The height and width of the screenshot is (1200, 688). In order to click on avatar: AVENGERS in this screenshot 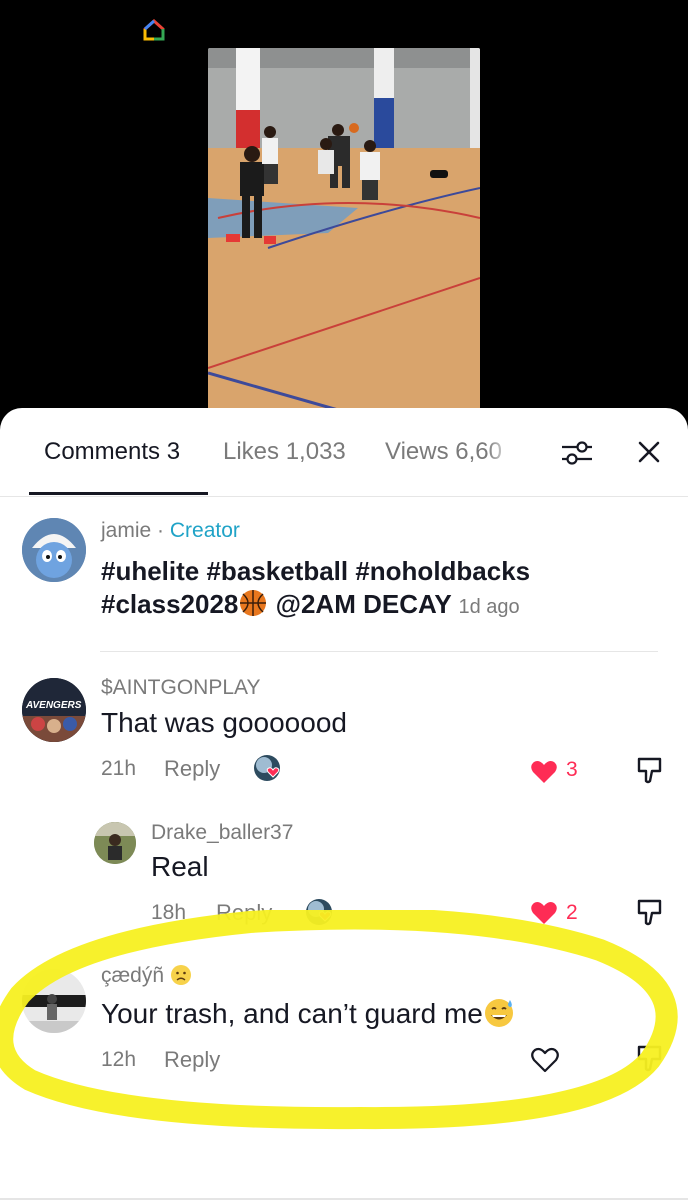, I will do `click(54, 710)`.